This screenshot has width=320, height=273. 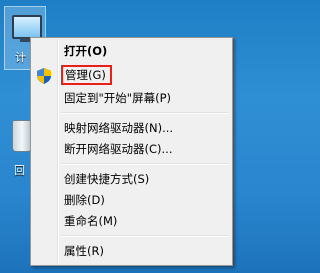 What do you see at coordinates (131, 179) in the screenshot?
I see `menu-item-create-shortcut: 创建快捷方式(S)` at bounding box center [131, 179].